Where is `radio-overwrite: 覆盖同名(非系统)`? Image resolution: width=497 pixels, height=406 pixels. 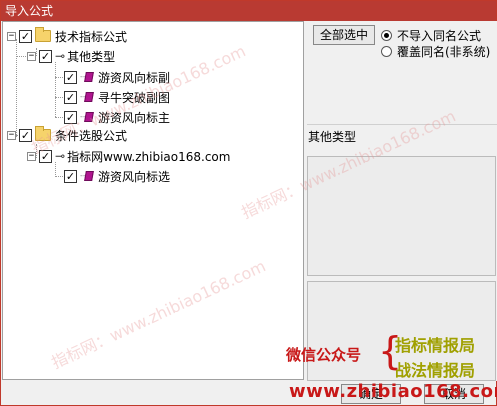 radio-overwrite: 覆盖同名(非系统) is located at coordinates (435, 51).